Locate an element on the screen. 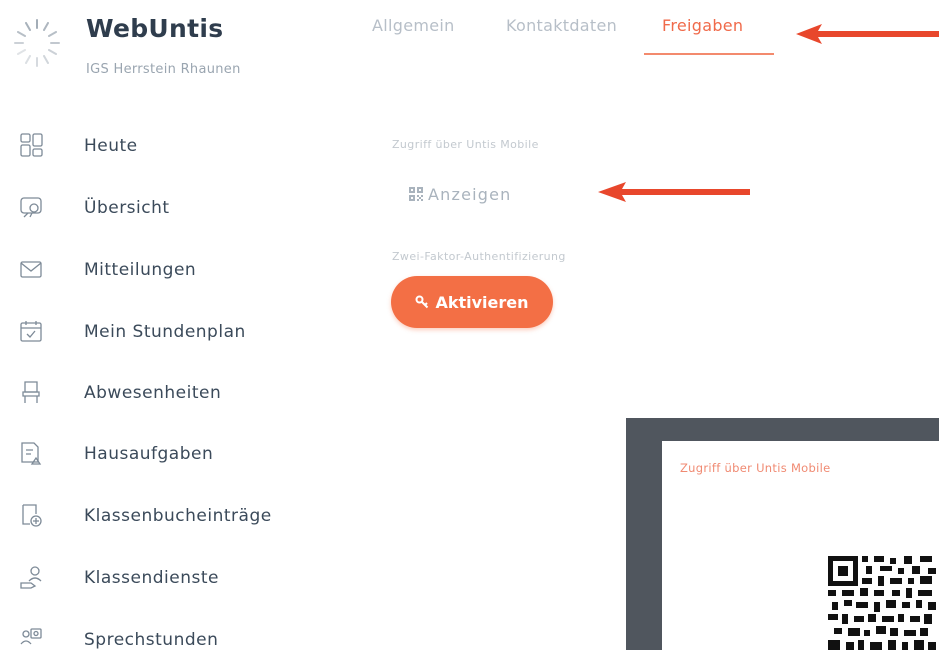 Image resolution: width=939 pixels, height=650 pixels. class-duty-icon is located at coordinates (31, 577).